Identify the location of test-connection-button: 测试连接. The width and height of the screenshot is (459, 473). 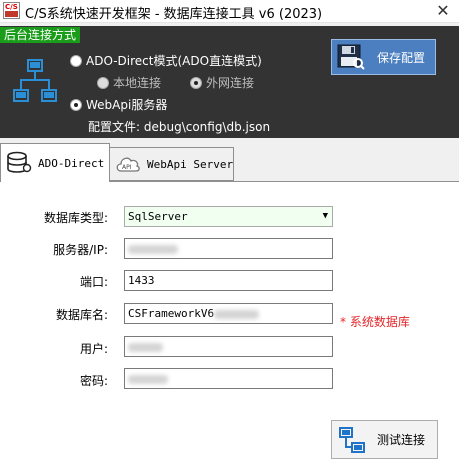
(384, 439).